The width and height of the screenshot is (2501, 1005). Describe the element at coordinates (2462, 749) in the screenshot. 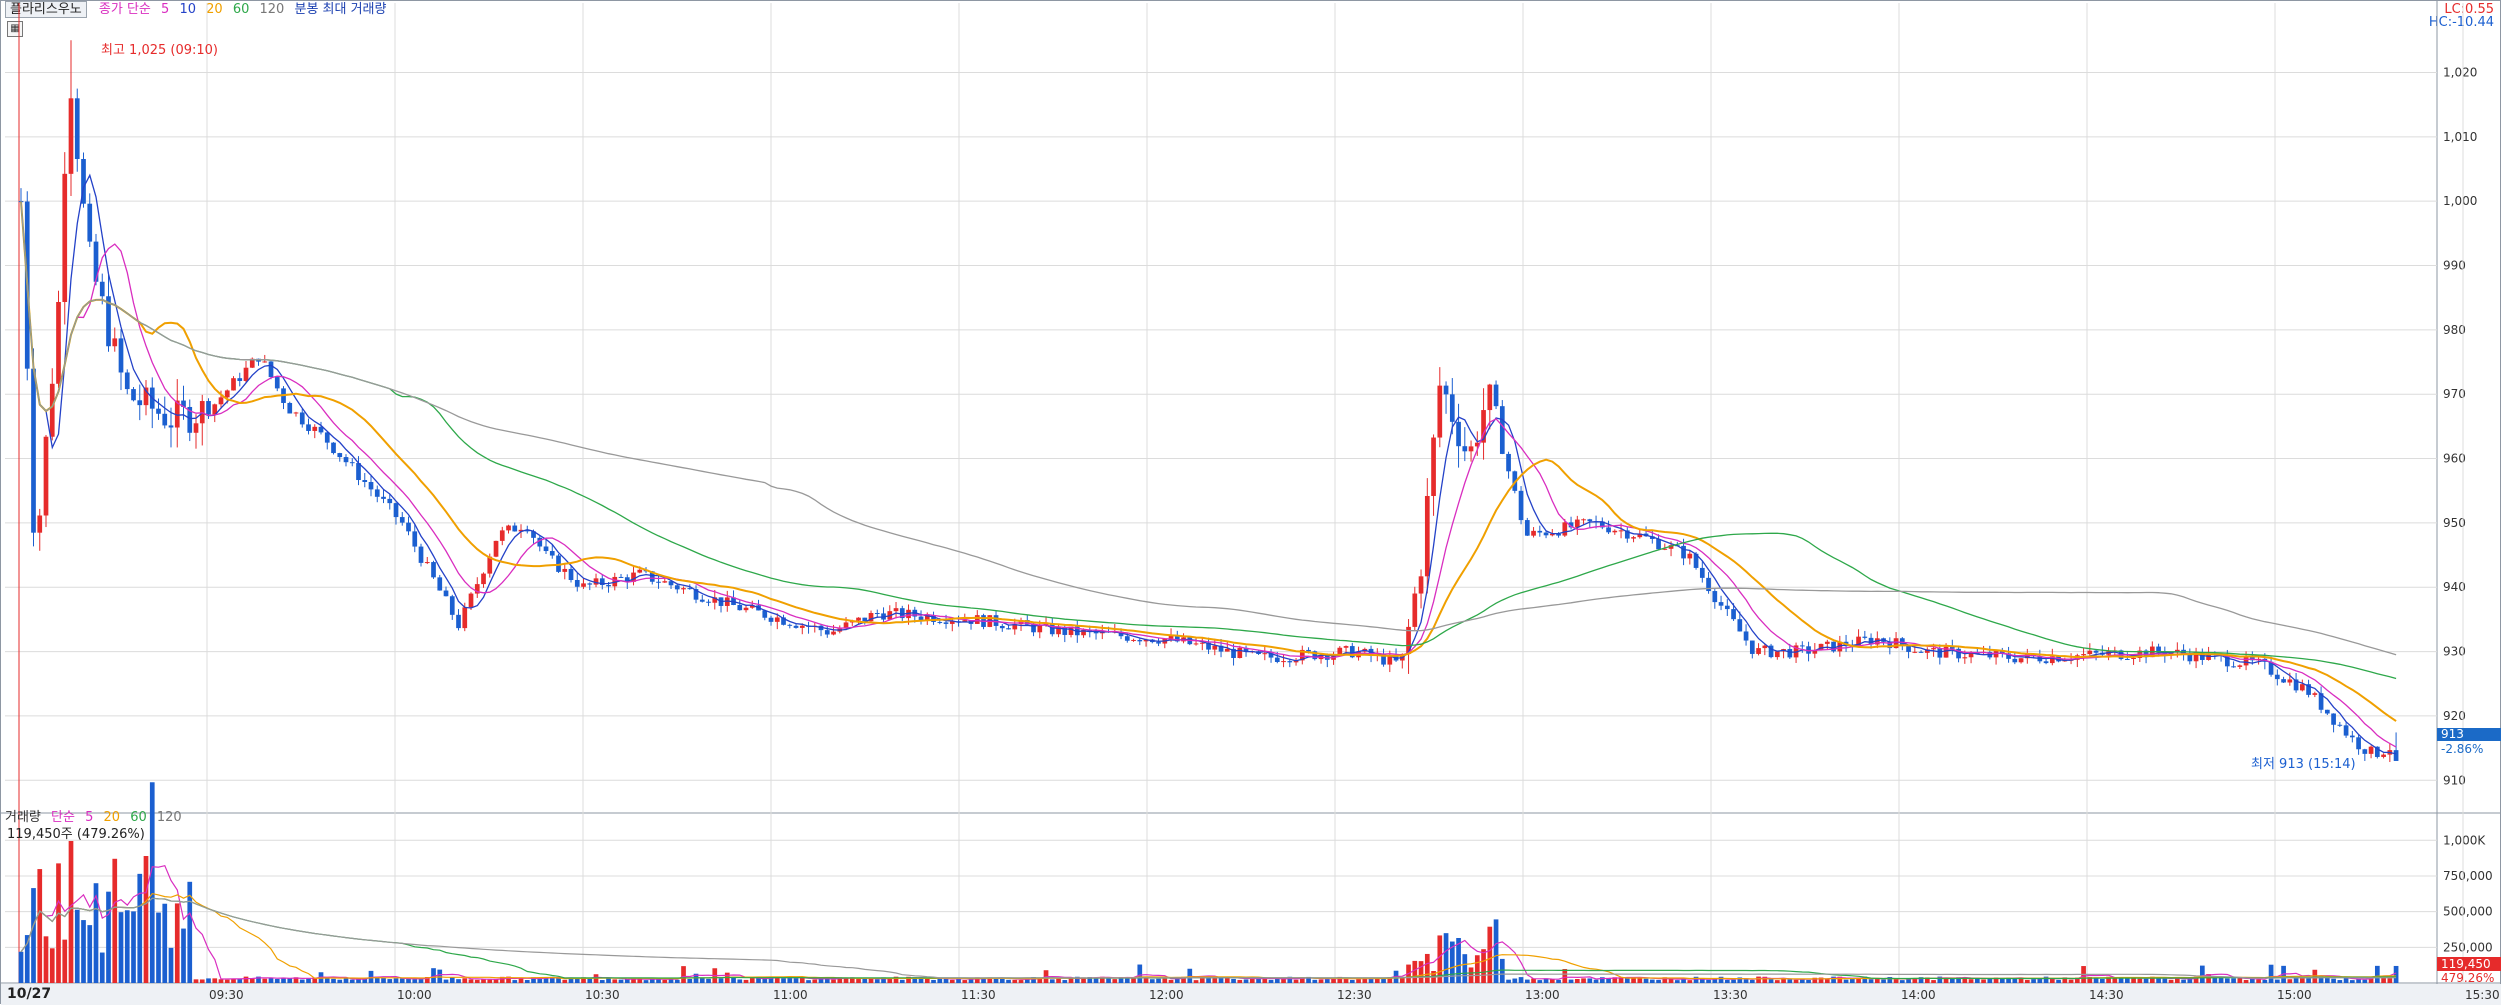

I see `current-price-change: -2.86%` at that location.